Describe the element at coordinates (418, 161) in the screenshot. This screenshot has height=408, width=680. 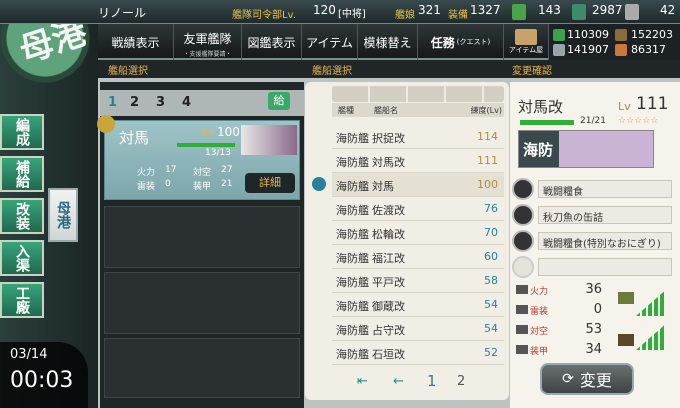
I see `list-item: 海防艦 対馬改 111` at that location.